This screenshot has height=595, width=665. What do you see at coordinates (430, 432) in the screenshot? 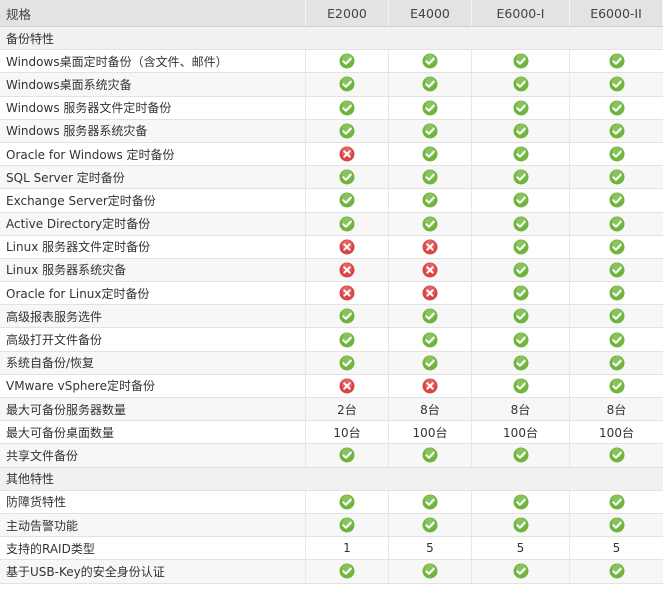
I see `value-cell: 100台` at bounding box center [430, 432].